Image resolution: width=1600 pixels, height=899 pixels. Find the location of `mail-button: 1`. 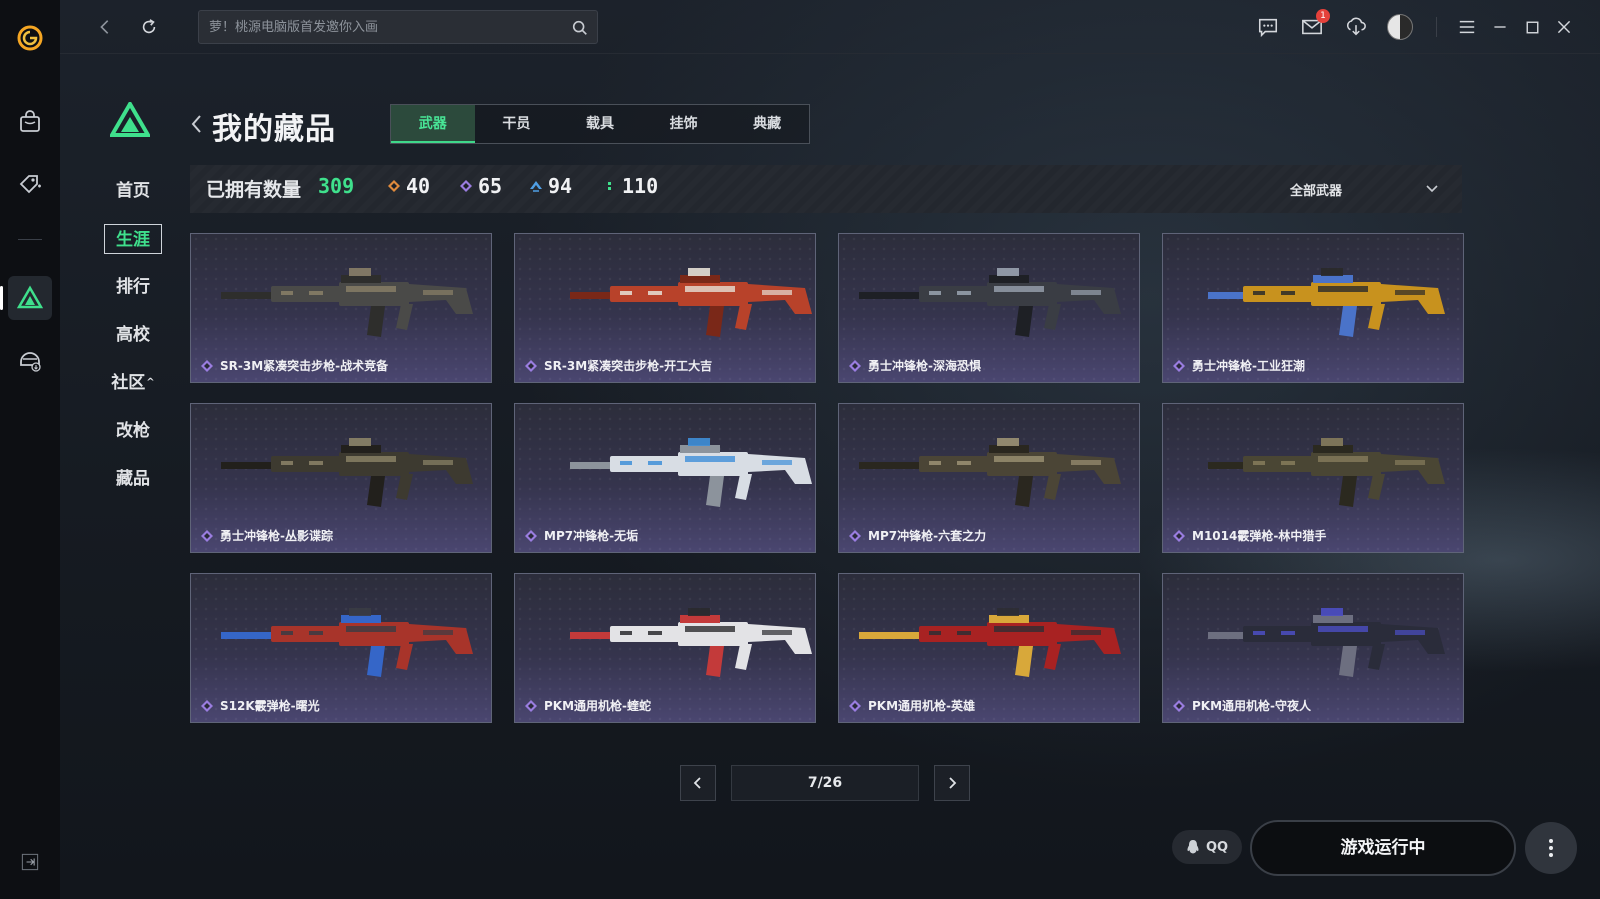

mail-button: 1 is located at coordinates (1313, 25).